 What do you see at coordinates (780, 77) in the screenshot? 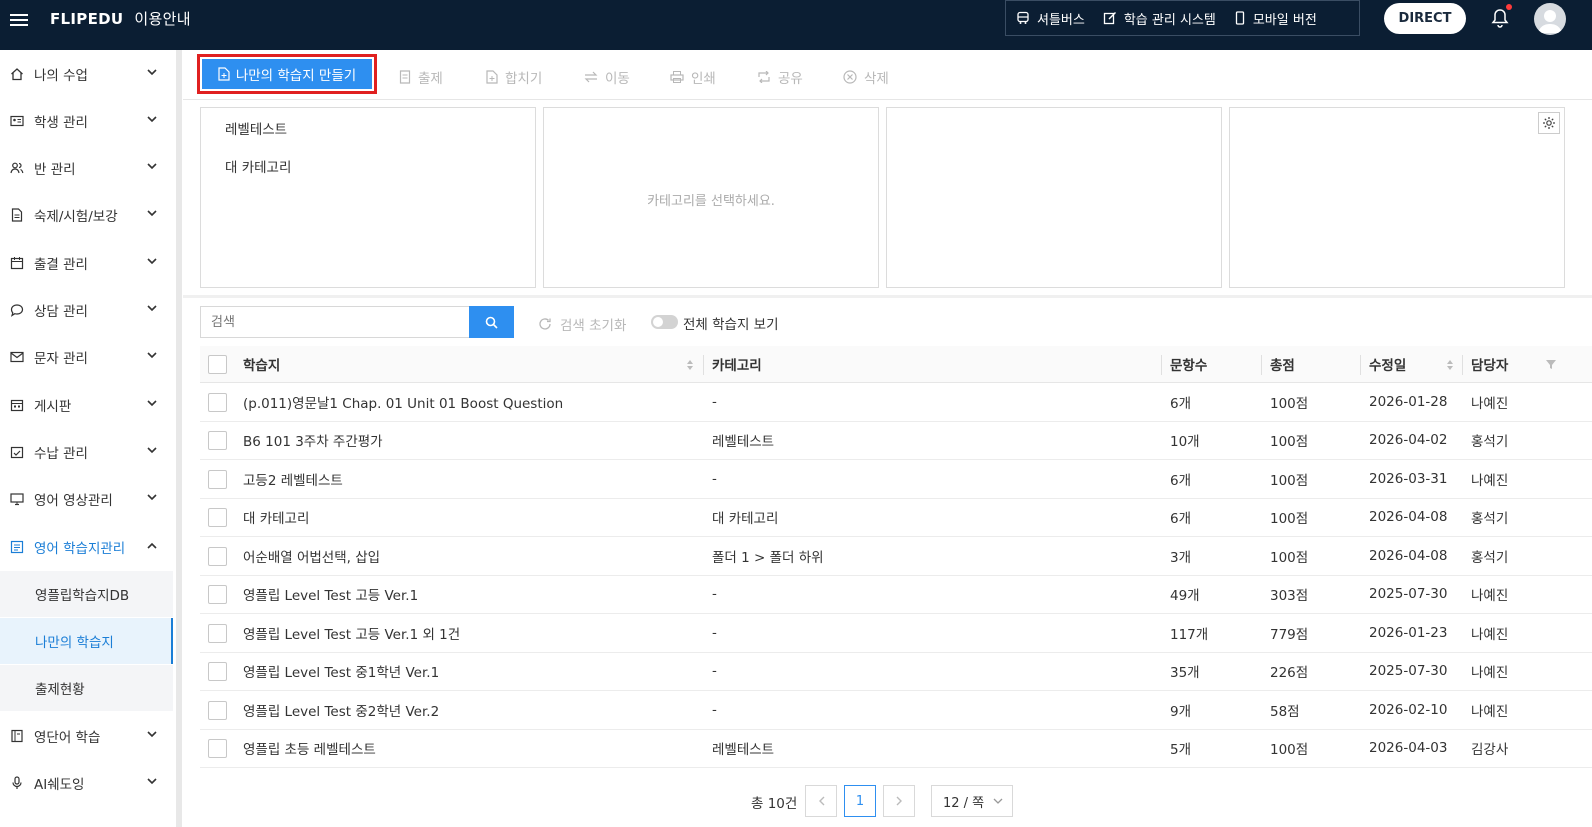
I see `share-button: 공유` at bounding box center [780, 77].